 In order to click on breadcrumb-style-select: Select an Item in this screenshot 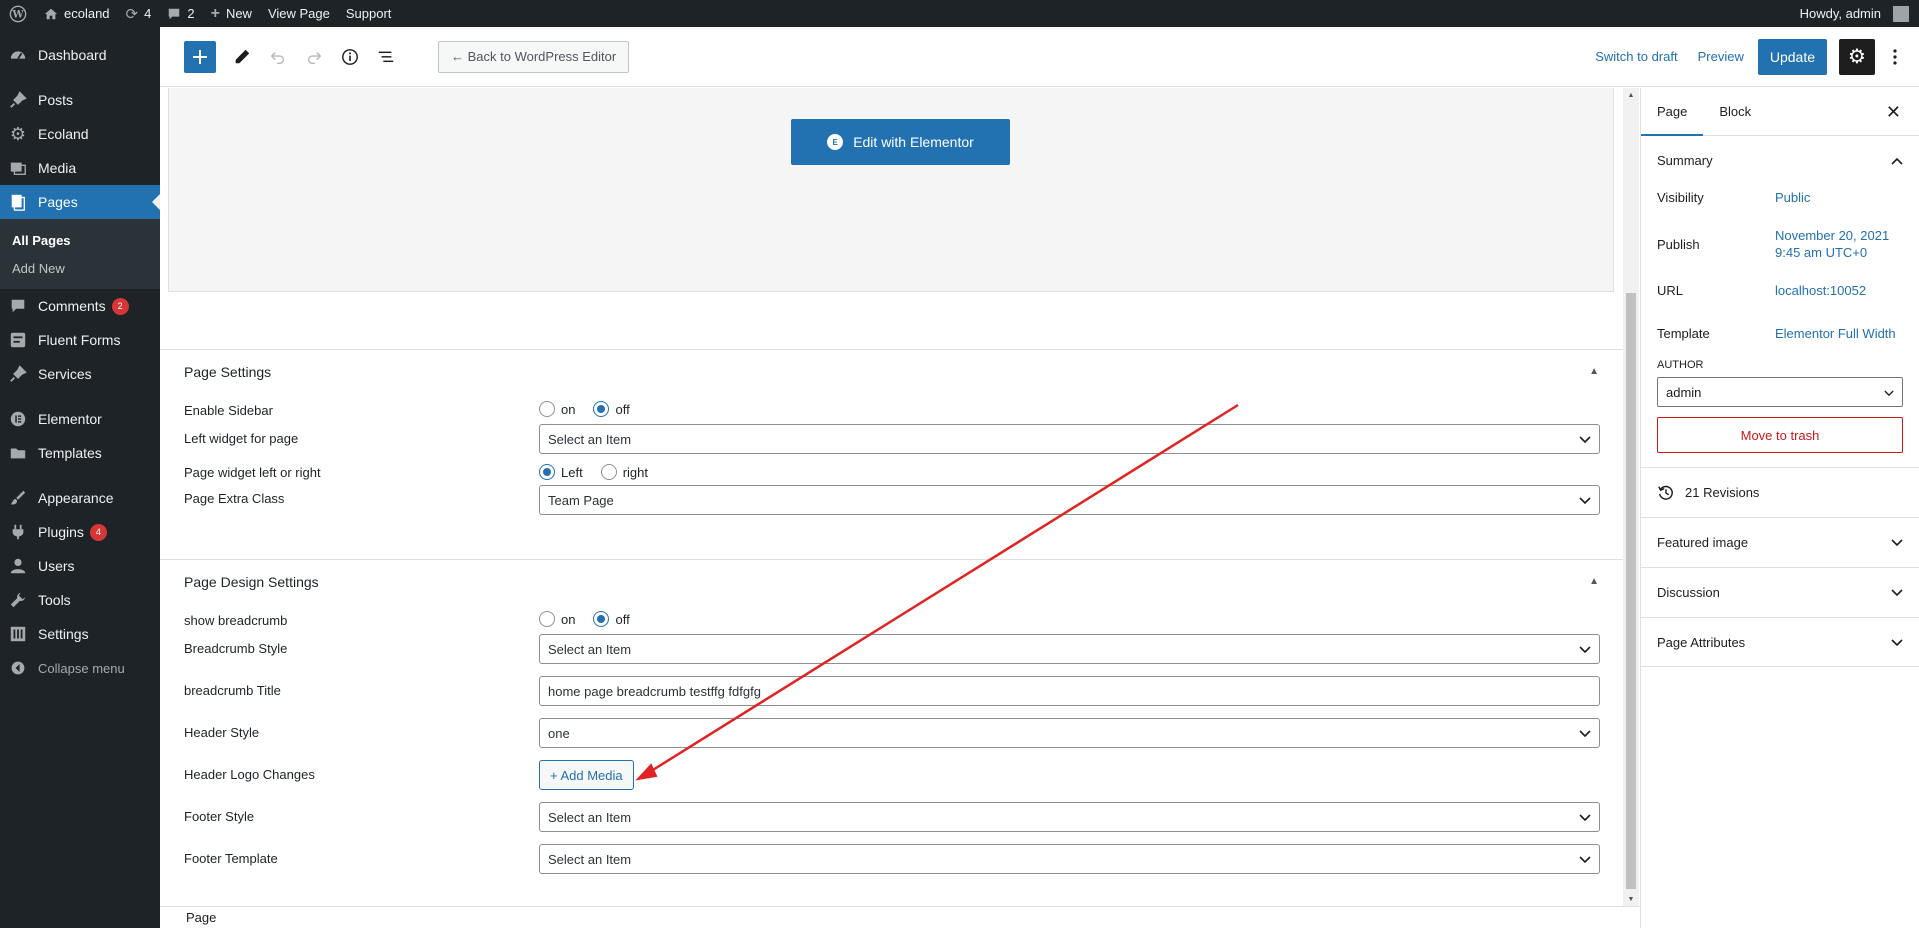, I will do `click(1069, 649)`.